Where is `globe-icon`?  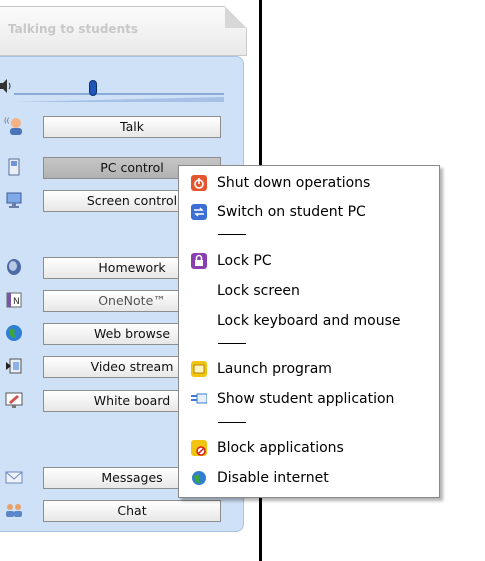 globe-icon is located at coordinates (199, 478).